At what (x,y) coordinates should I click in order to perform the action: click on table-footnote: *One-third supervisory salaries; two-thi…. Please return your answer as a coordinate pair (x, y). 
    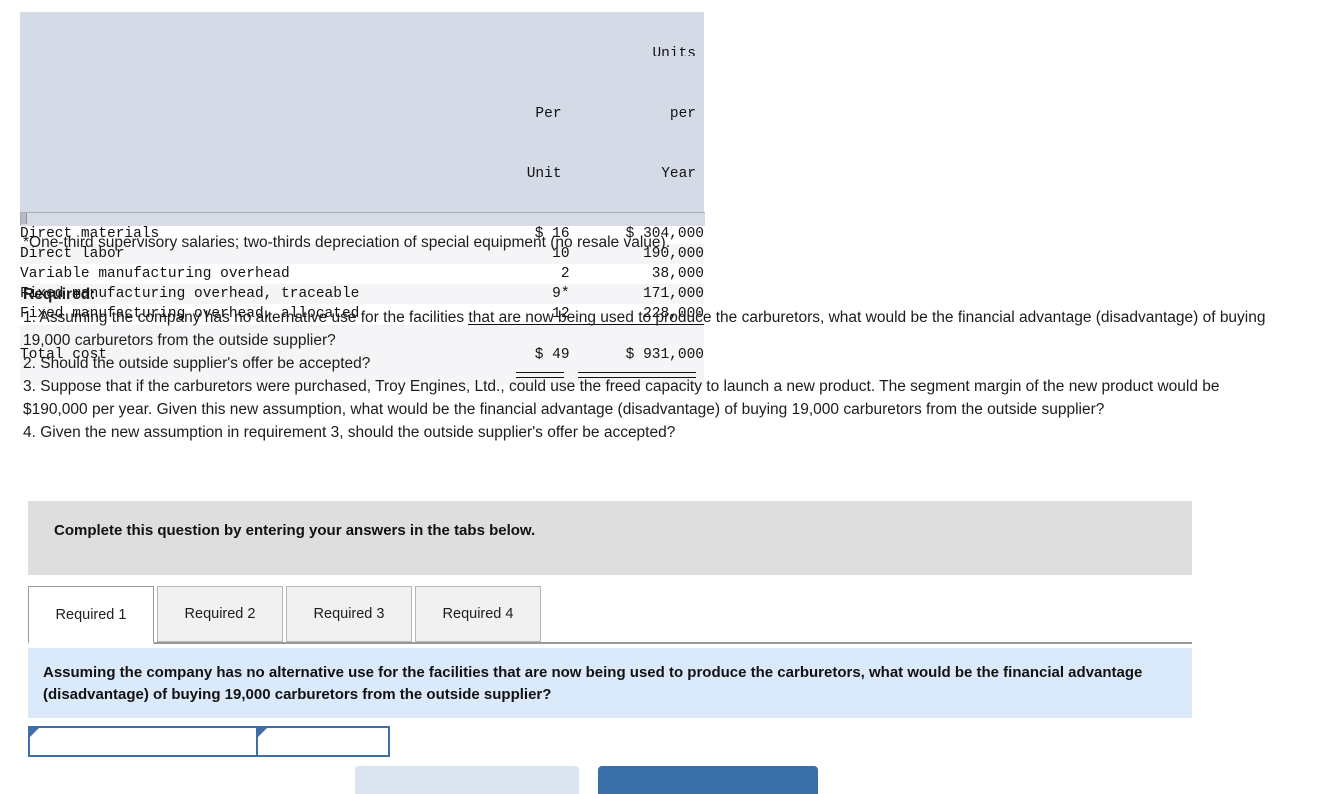
    Looking at the image, I should click on (347, 242).